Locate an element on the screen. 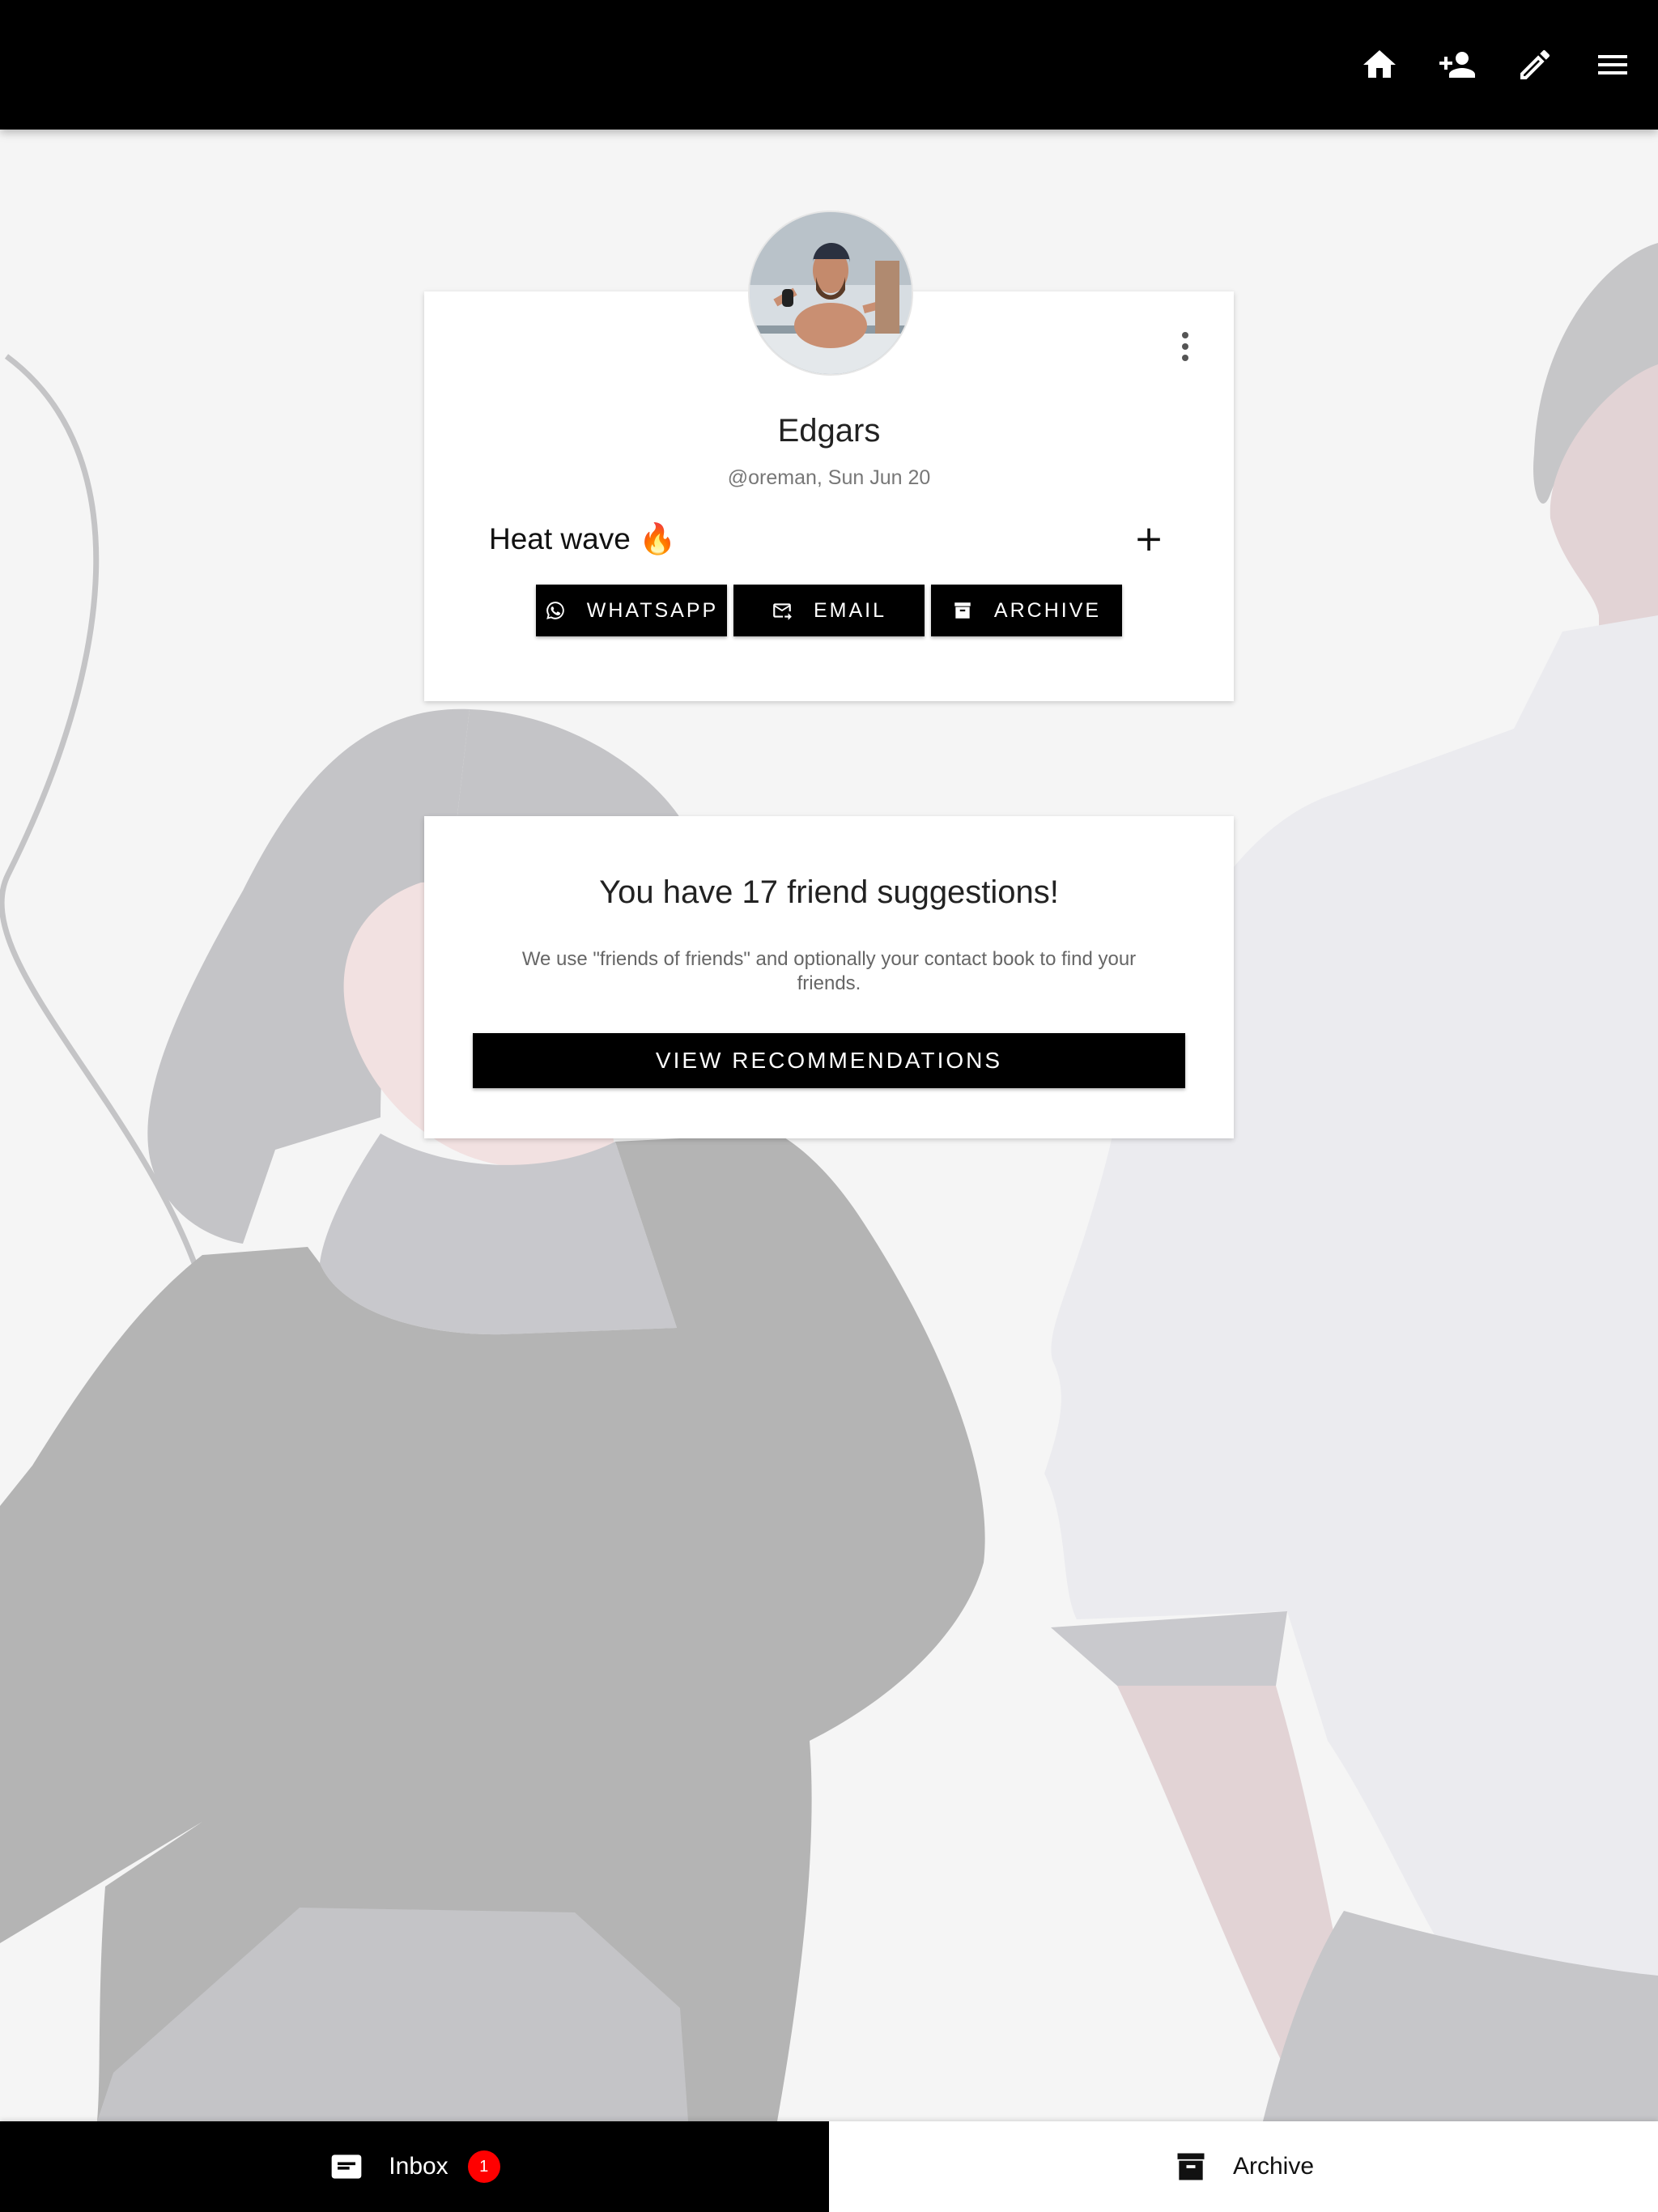 The image size is (1658, 2212). view-recommendations-button: VIEW RECOMMENDATIONS is located at coordinates (829, 1061).